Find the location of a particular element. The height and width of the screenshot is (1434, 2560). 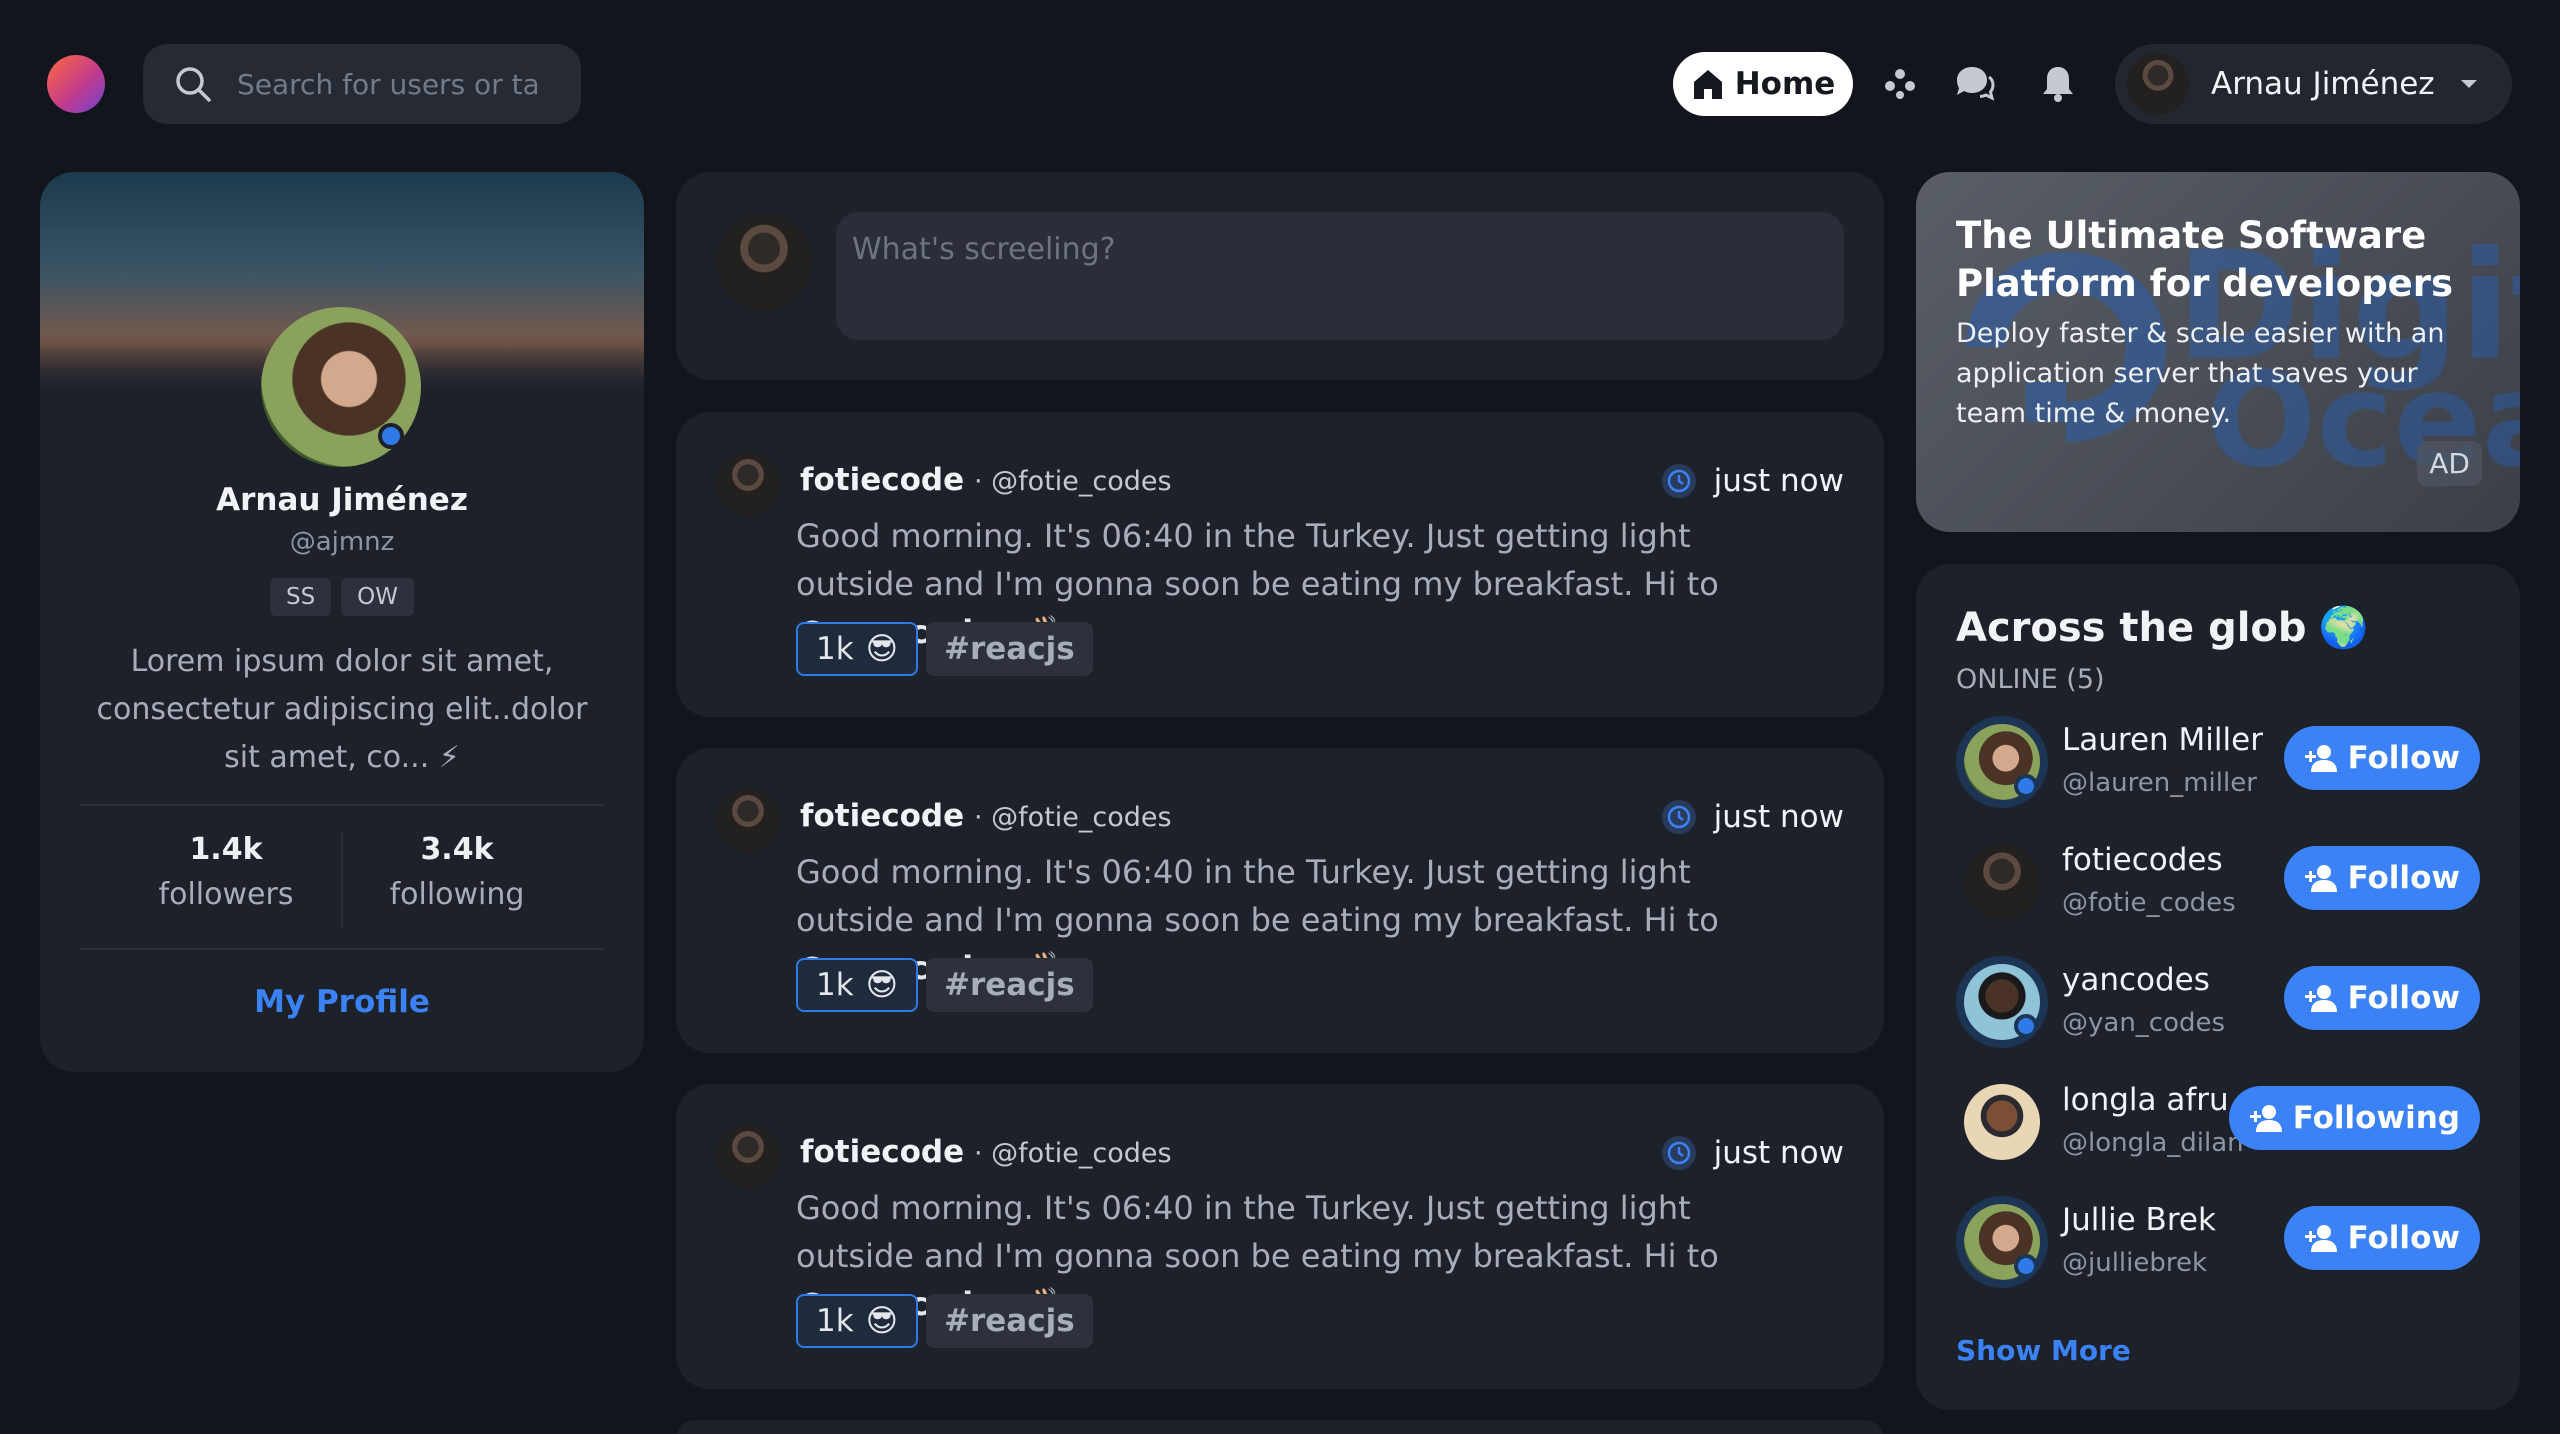

followers-count: 1.4k is located at coordinates (226, 849).